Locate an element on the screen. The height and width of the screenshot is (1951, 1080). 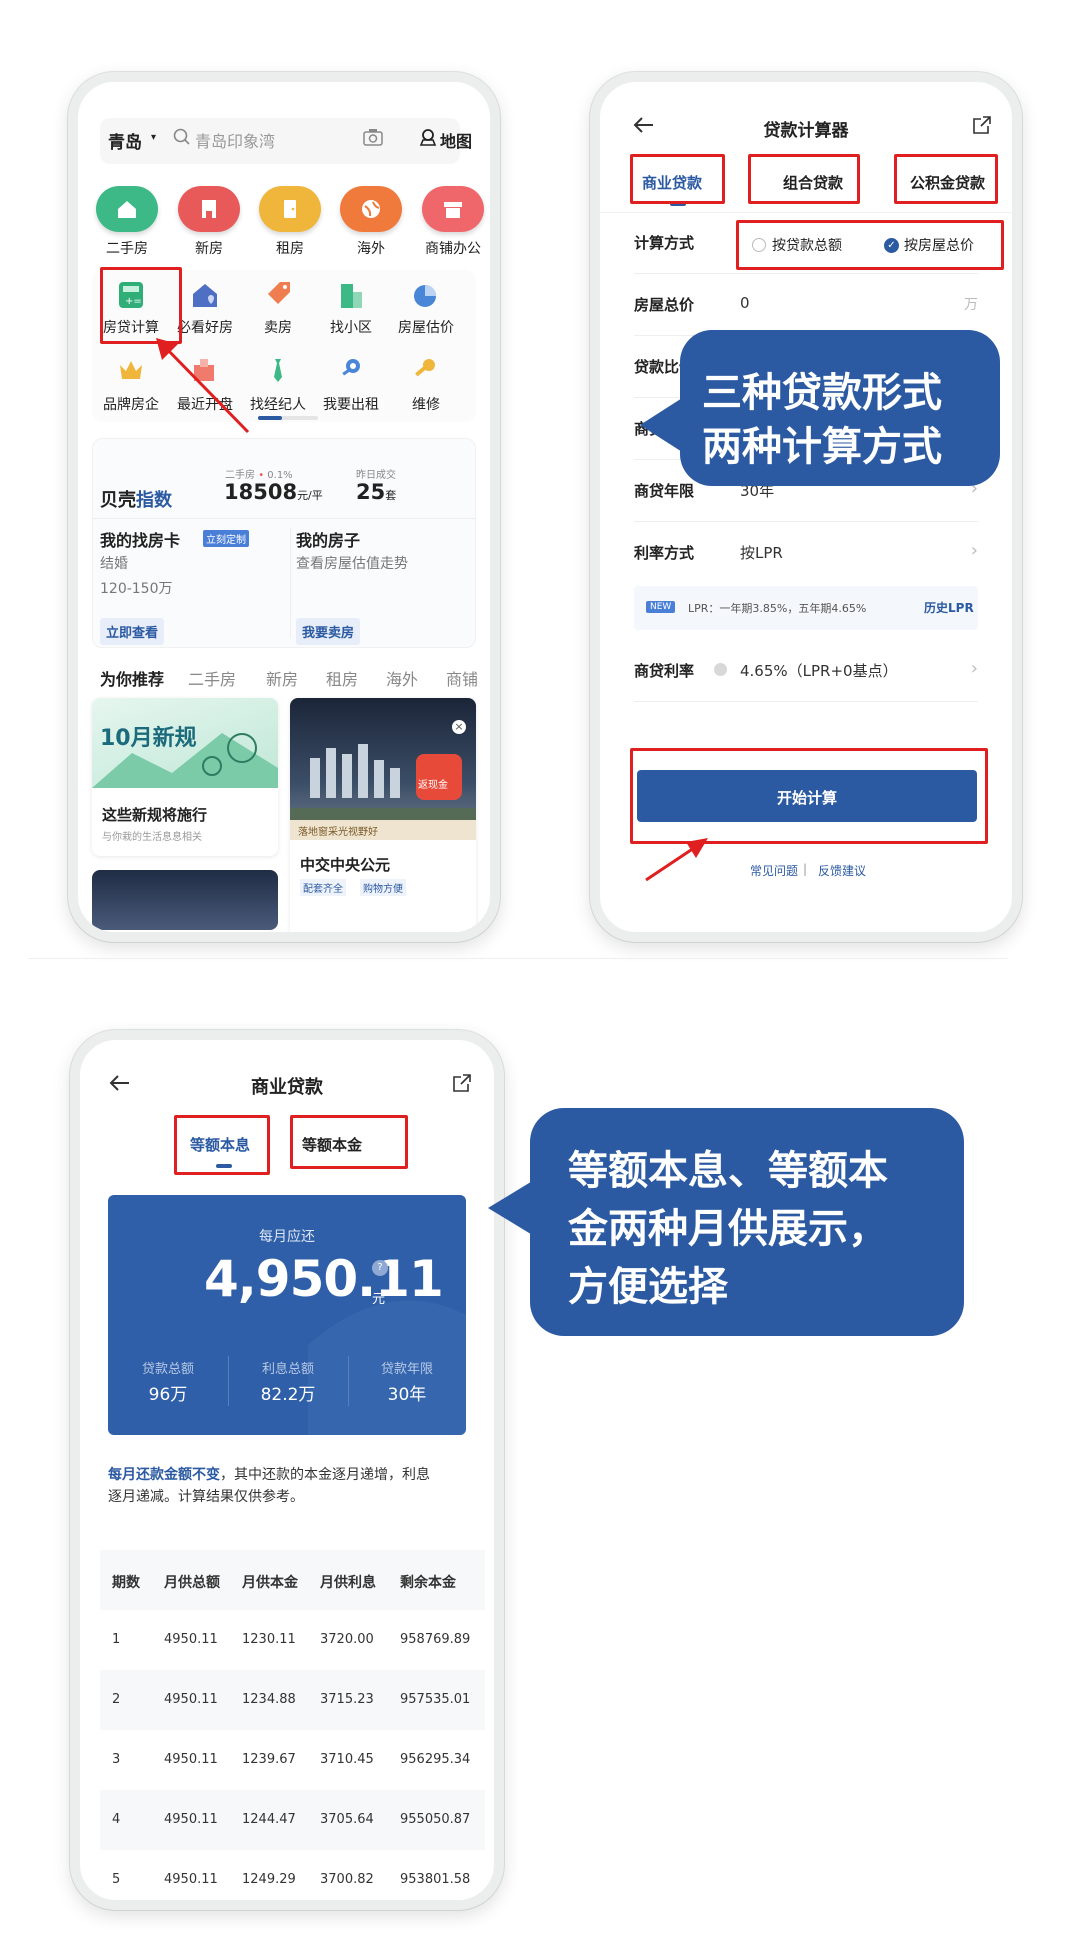
category-newhouse-icon is located at coordinates (209, 209).